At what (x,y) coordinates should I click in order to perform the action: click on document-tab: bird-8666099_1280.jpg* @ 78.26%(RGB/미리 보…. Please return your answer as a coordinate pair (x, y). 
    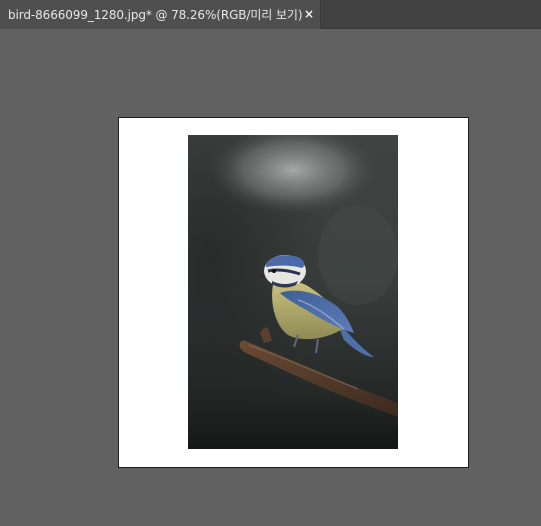
    Looking at the image, I should click on (160, 14).